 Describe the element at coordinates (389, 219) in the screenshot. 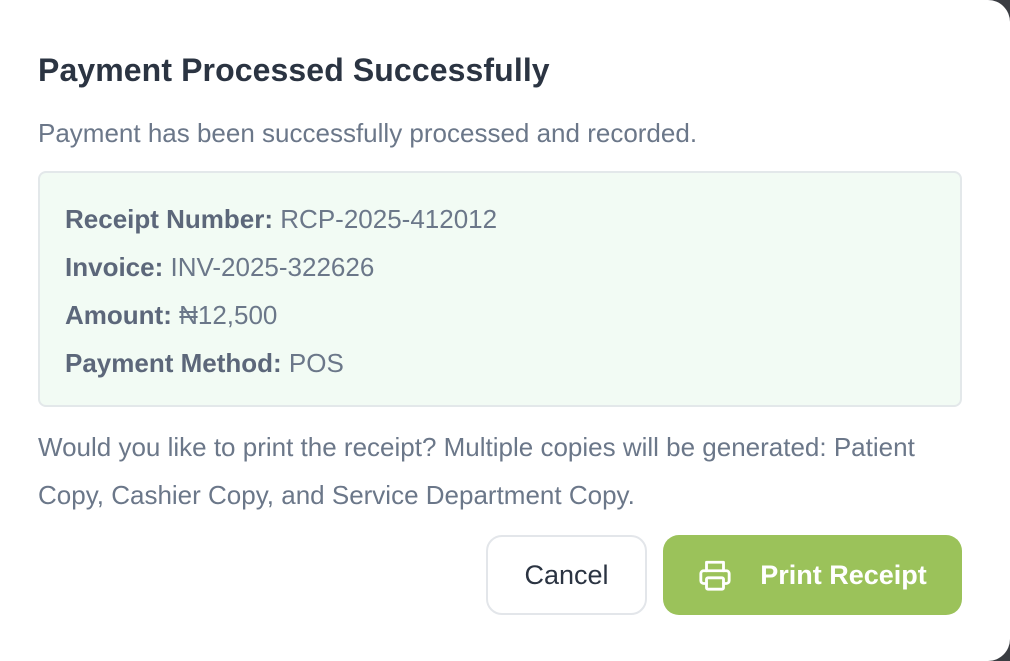

I see `receipt-number-value: RCP-2025-412012` at that location.